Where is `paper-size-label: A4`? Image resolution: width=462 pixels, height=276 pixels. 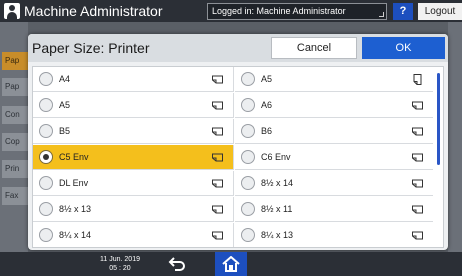
paper-size-label: A4 is located at coordinates (65, 79).